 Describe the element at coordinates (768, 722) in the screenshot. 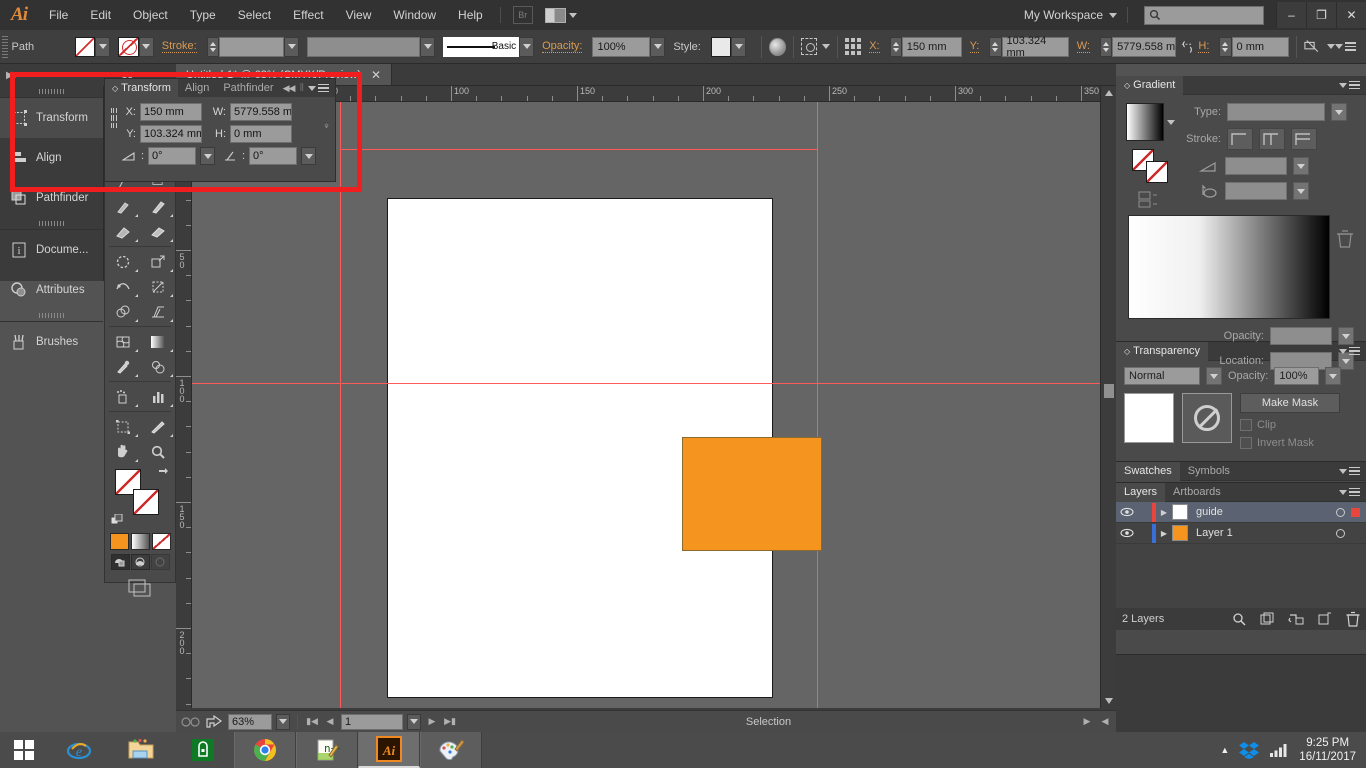

I see `status-text: Selection` at that location.